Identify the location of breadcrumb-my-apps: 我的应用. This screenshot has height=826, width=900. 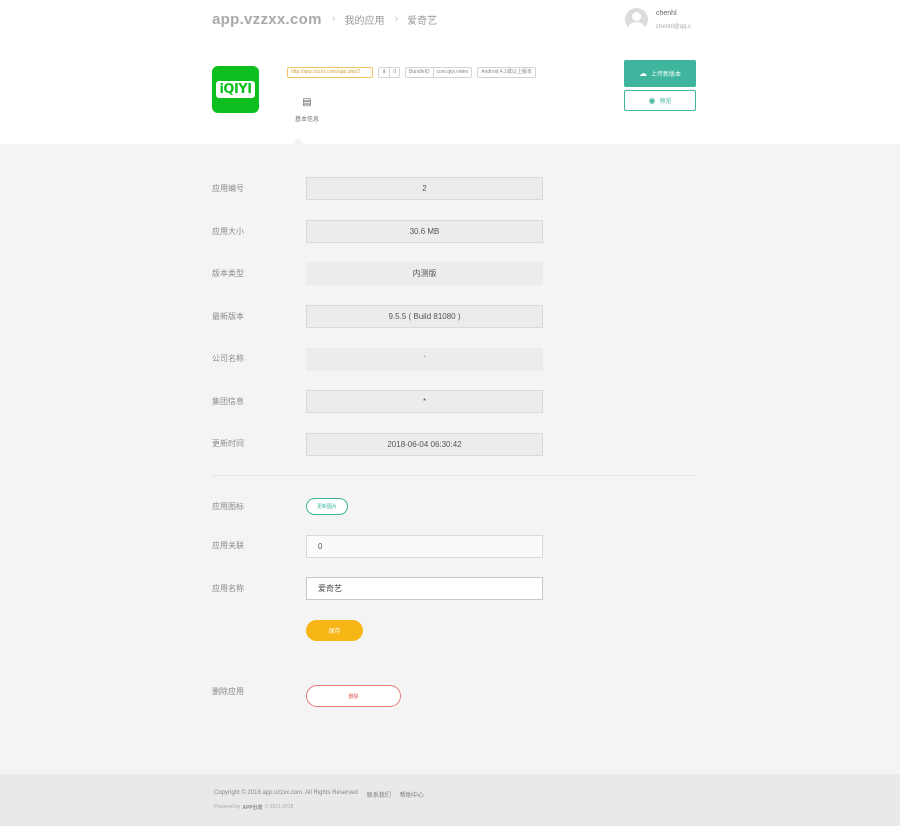
(364, 19).